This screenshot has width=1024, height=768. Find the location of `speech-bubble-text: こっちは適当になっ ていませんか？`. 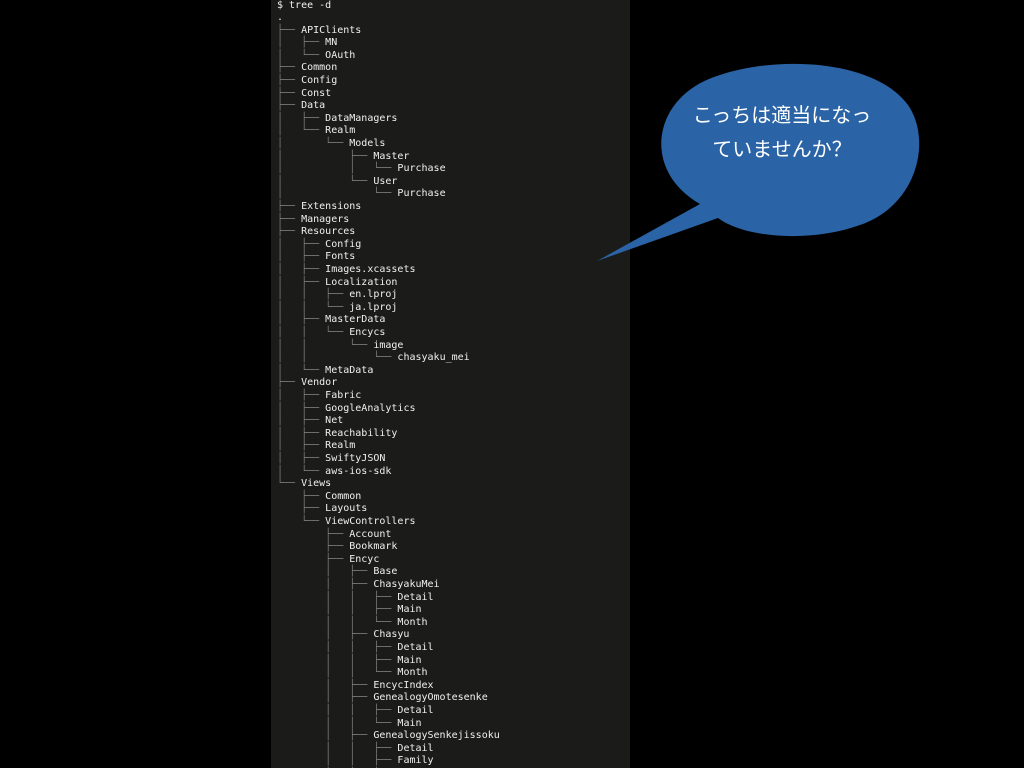

speech-bubble-text: こっちは適当になっ ていませんか？ is located at coordinates (782, 132).